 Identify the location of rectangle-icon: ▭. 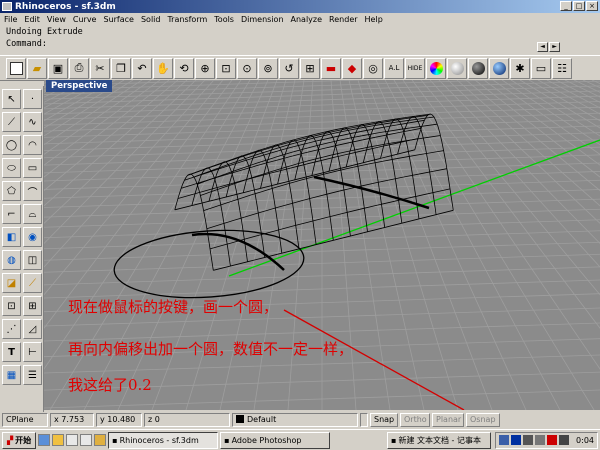
(32, 168).